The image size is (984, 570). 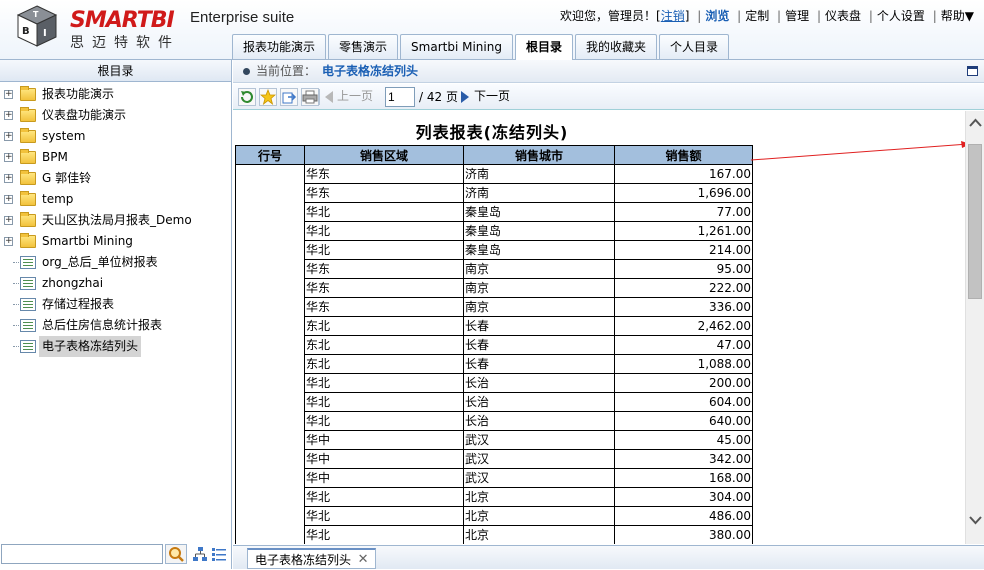 I want to click on tab-personal-directory: 个人目录, so click(x=693, y=46).